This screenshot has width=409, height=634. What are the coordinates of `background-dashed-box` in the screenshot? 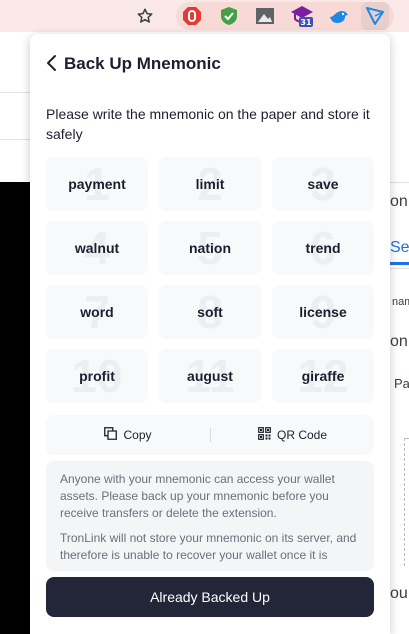 It's located at (406, 502).